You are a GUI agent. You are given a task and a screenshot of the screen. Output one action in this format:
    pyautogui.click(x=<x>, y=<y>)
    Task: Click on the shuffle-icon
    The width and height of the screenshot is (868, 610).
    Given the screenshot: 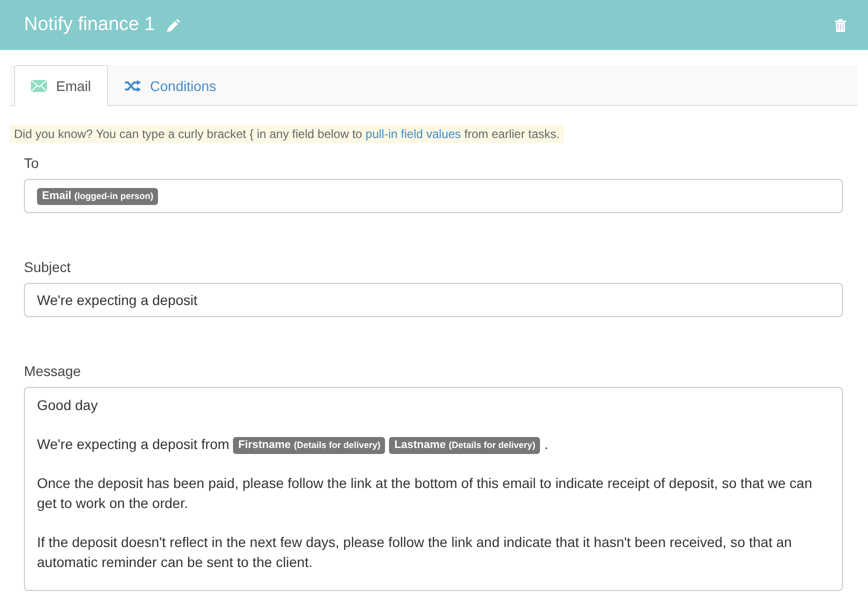 What is the action you would take?
    pyautogui.click(x=133, y=86)
    